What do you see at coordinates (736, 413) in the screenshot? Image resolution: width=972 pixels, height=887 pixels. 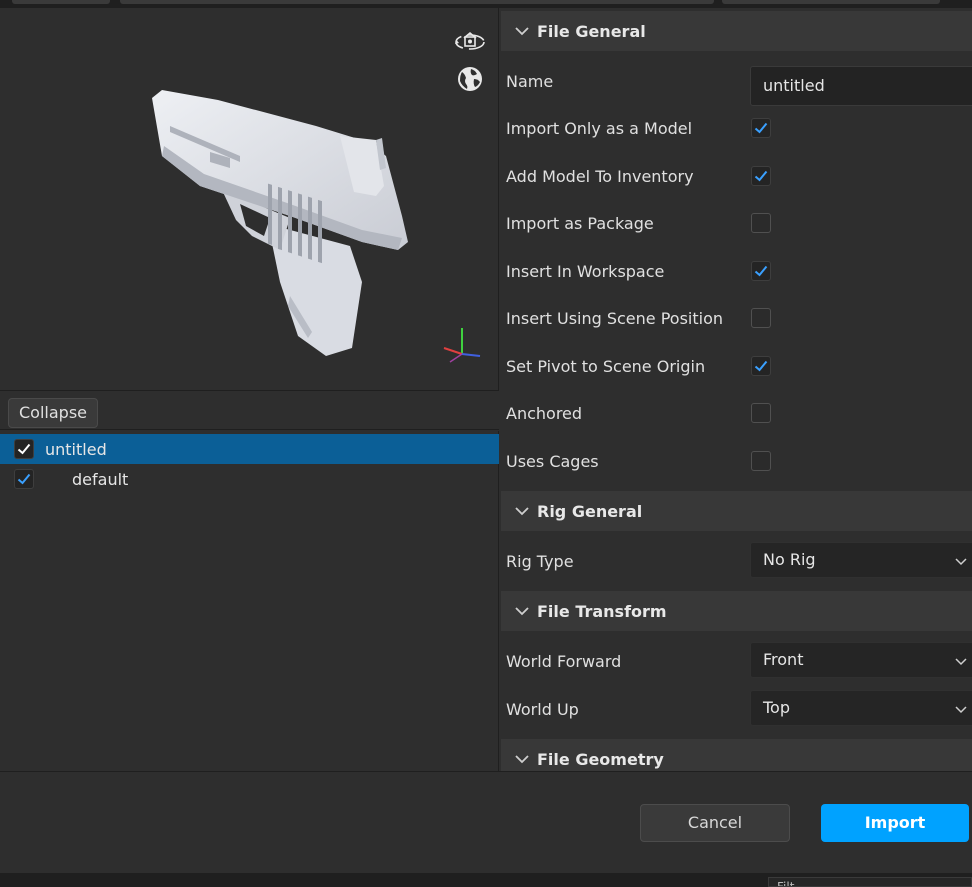 I see `prop-anchored: Anchored` at bounding box center [736, 413].